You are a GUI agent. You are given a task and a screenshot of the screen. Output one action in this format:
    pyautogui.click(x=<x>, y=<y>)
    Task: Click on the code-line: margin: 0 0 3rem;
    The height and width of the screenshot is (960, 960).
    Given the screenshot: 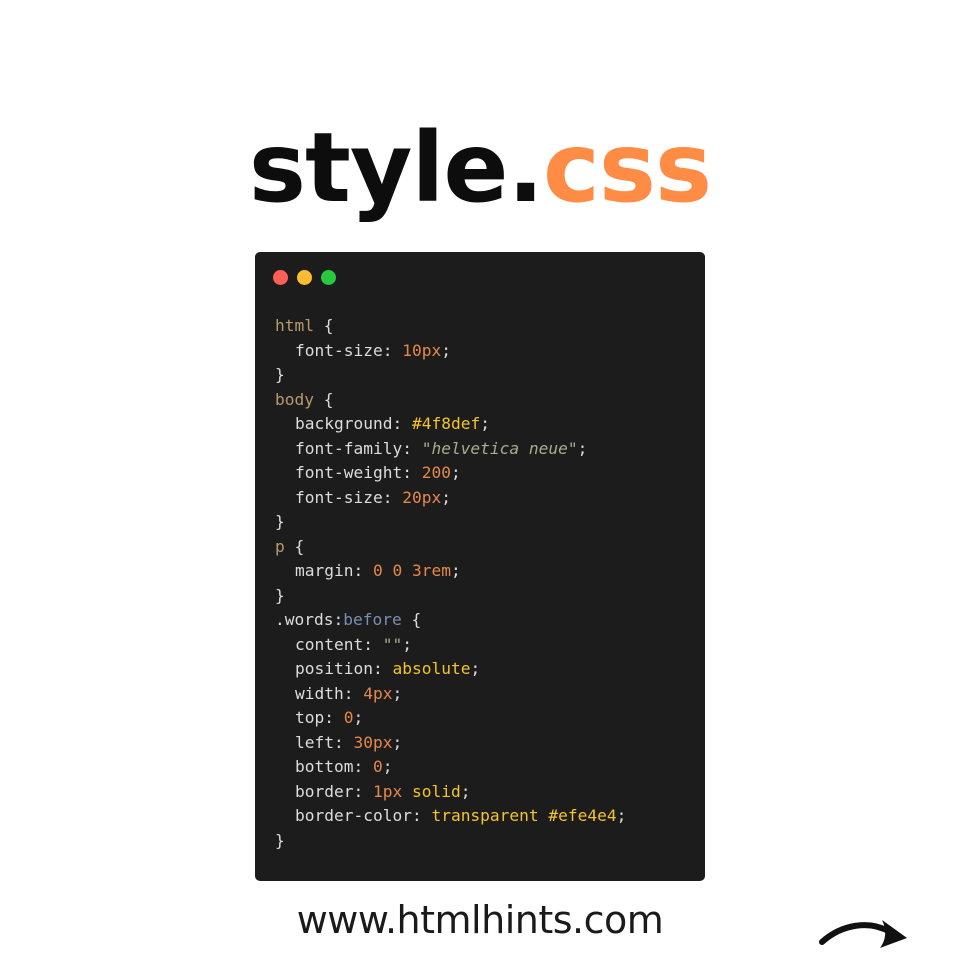 What is the action you would take?
    pyautogui.click(x=450, y=571)
    